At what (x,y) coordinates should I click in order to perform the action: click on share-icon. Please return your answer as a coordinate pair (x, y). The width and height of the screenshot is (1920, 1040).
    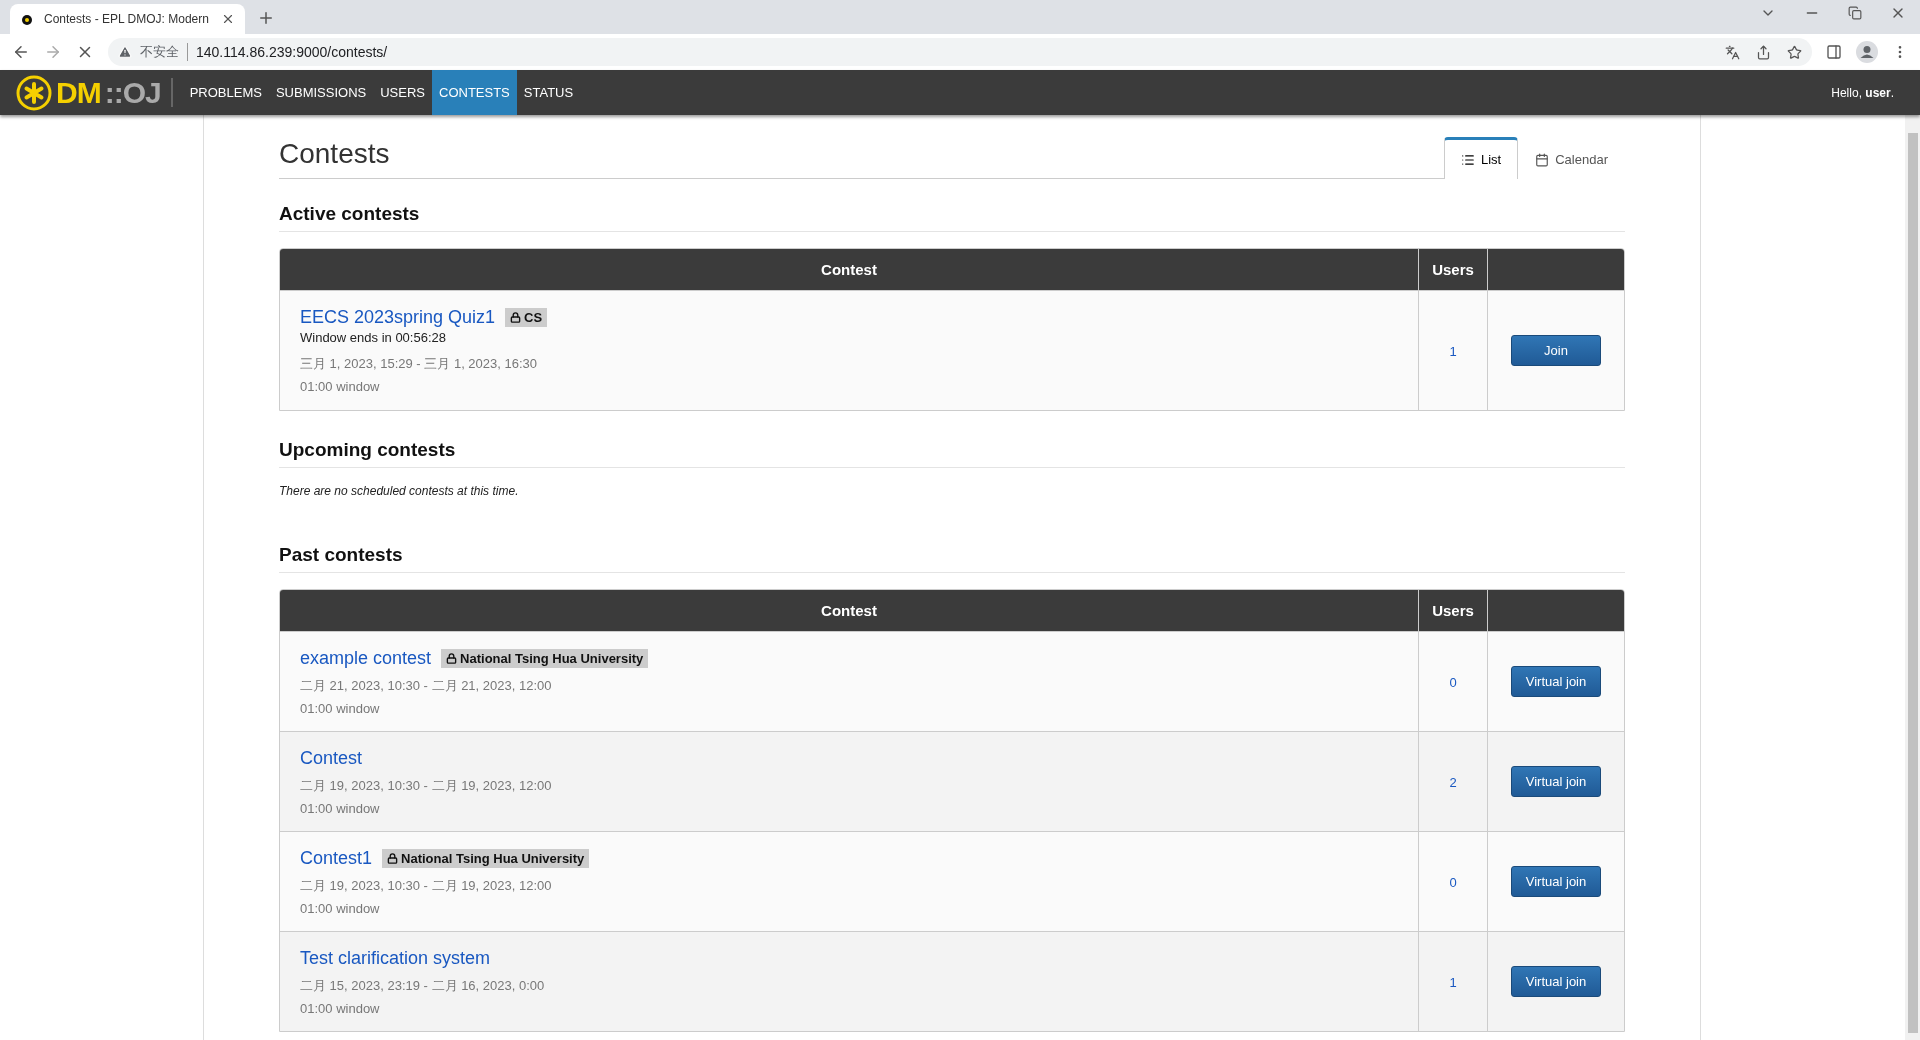
    Looking at the image, I should click on (1763, 52).